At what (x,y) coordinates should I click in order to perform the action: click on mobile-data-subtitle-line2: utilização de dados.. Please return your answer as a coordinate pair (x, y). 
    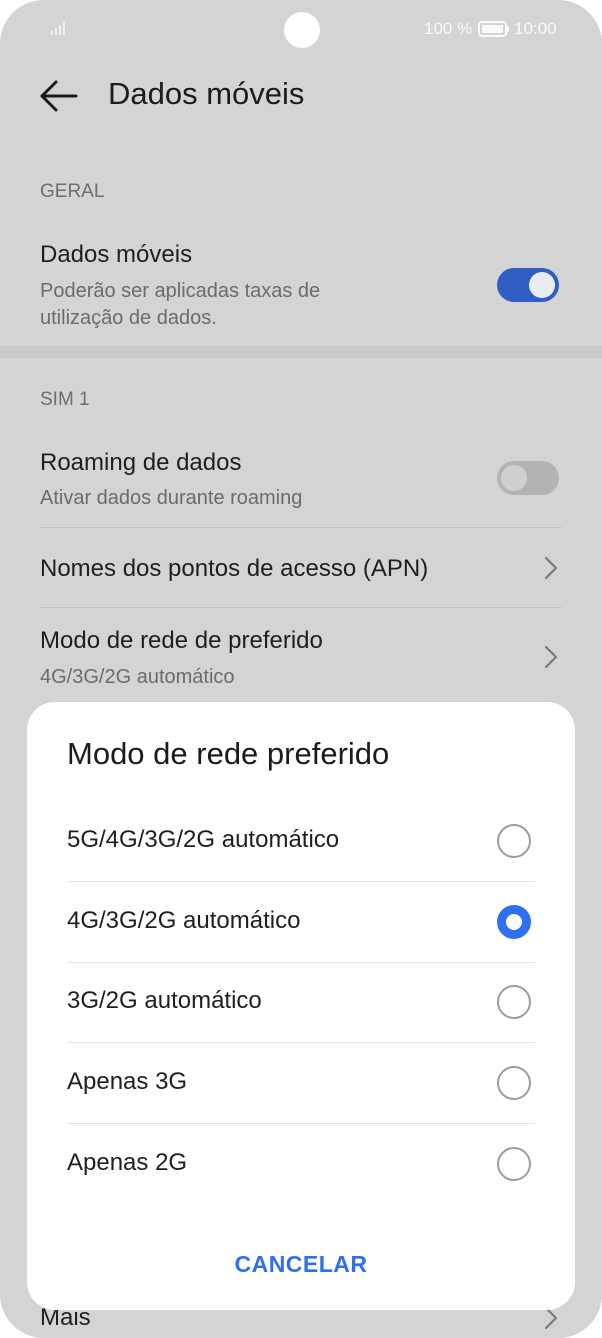
    Looking at the image, I should click on (128, 318).